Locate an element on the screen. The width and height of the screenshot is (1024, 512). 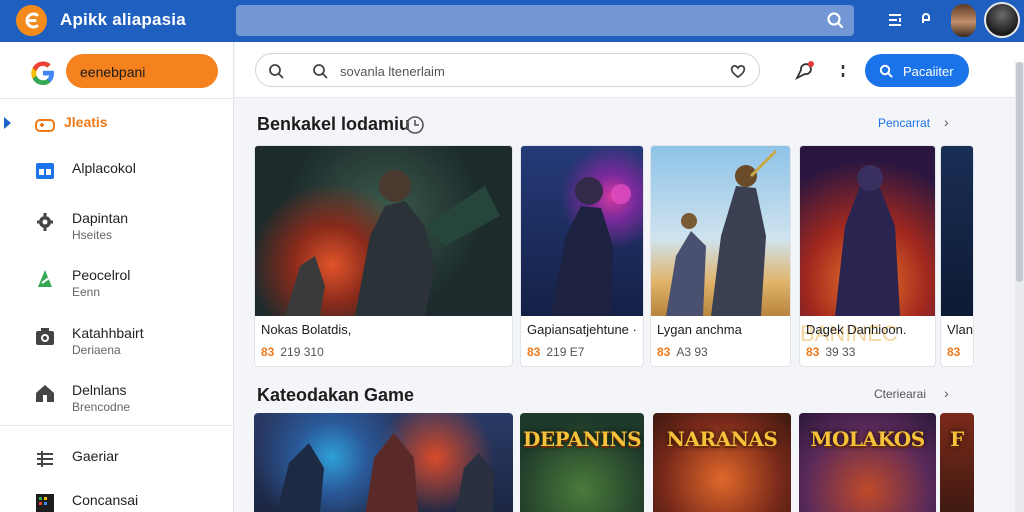
sidebar-item-home: Delnlans Brencodne is located at coordinates (116, 397).